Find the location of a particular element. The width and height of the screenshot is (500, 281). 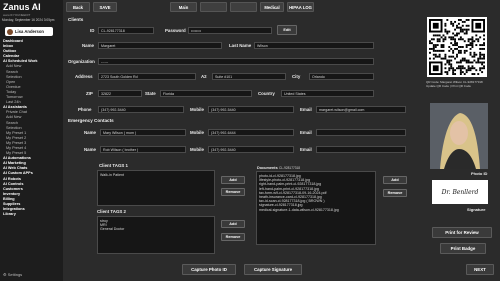

address-label: Address is located at coordinates (84, 76).